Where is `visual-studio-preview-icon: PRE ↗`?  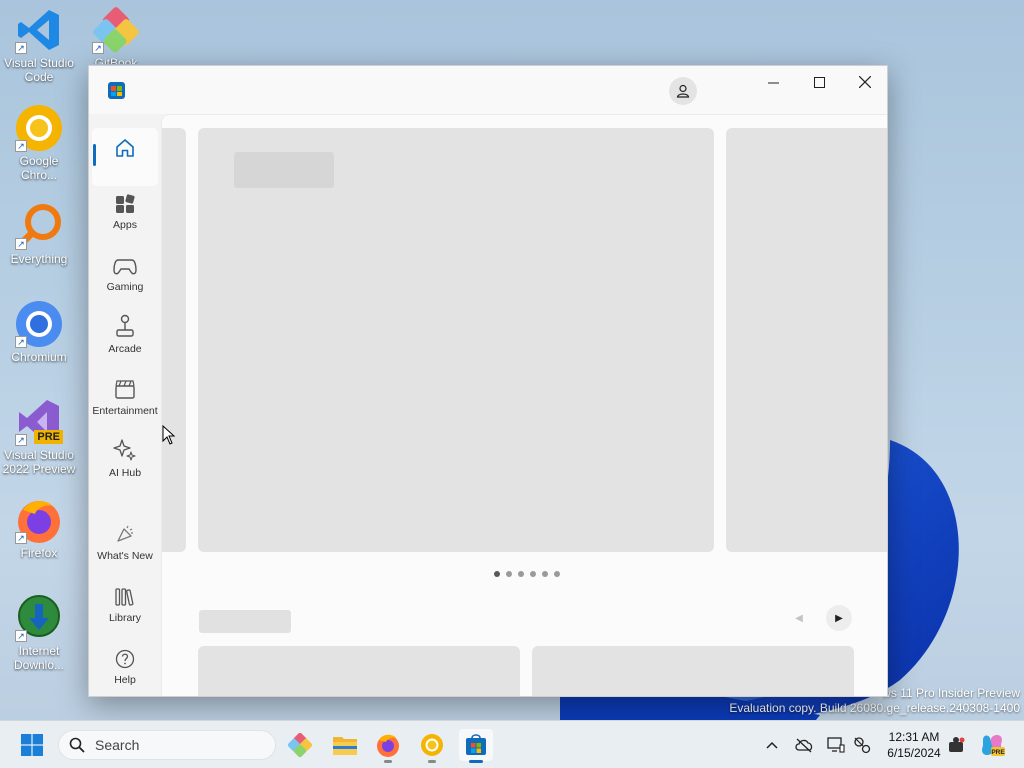
visual-studio-preview-icon: PRE ↗ is located at coordinates (39, 422).